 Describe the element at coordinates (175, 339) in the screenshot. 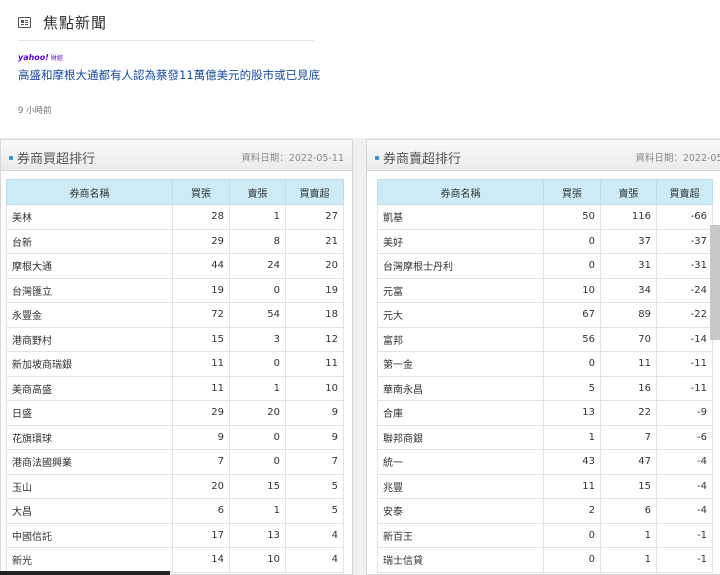

I see `table-row: 港商野村 15 3 12` at that location.